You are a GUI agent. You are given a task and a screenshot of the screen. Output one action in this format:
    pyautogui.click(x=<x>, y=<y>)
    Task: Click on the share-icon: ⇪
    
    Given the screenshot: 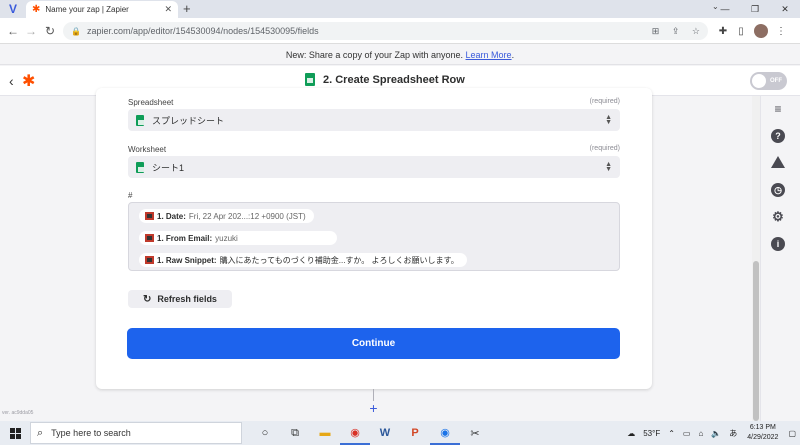 What is the action you would take?
    pyautogui.click(x=676, y=31)
    